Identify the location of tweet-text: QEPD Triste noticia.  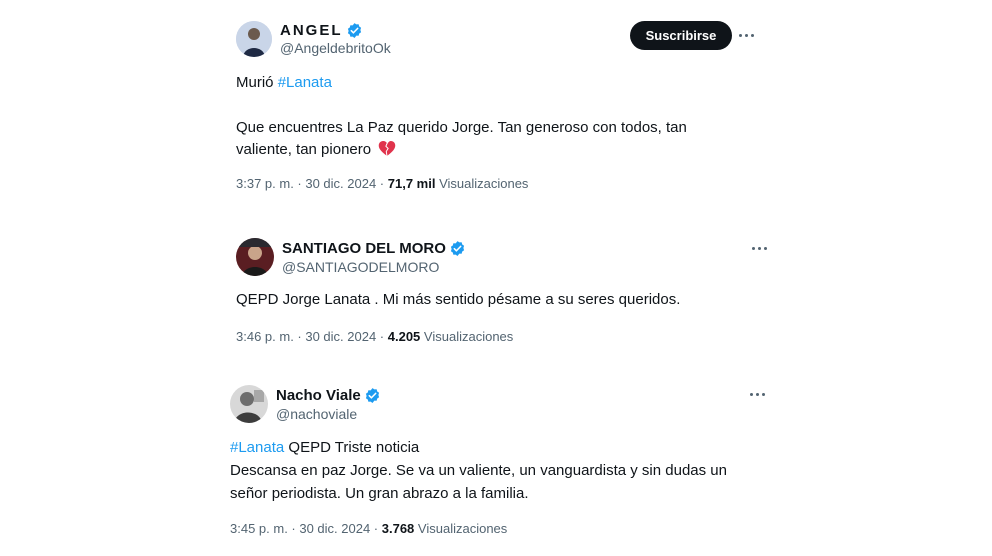
(352, 447).